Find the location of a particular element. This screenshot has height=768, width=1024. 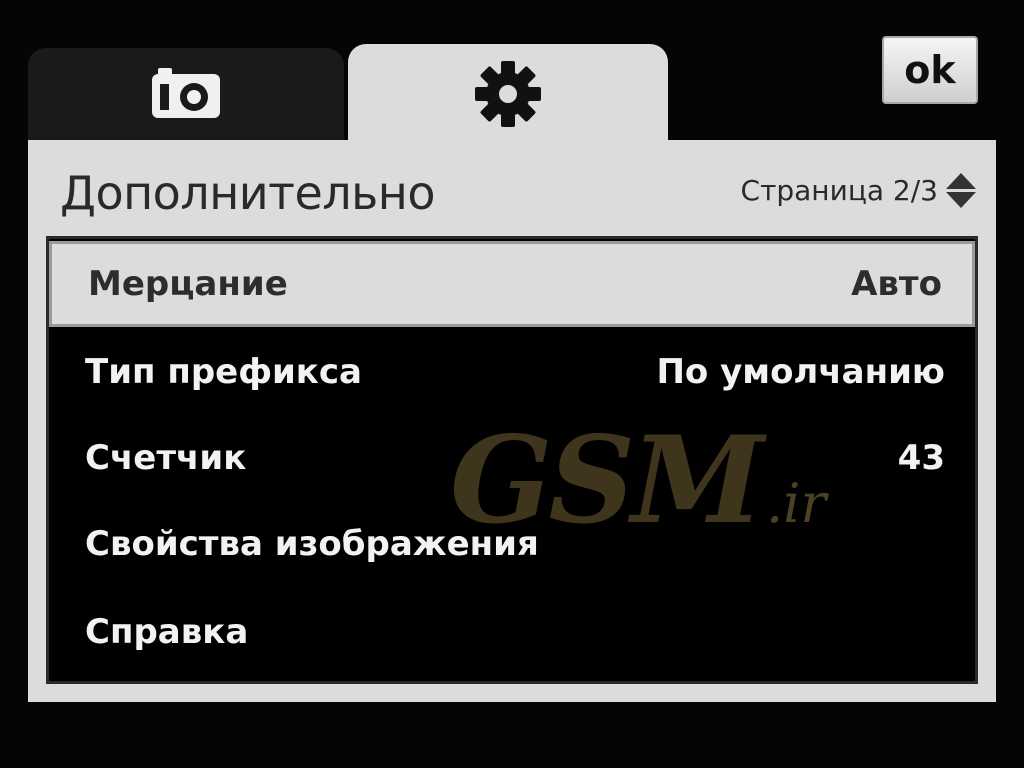

watermark-suffix: .ir is located at coordinates (796, 503).